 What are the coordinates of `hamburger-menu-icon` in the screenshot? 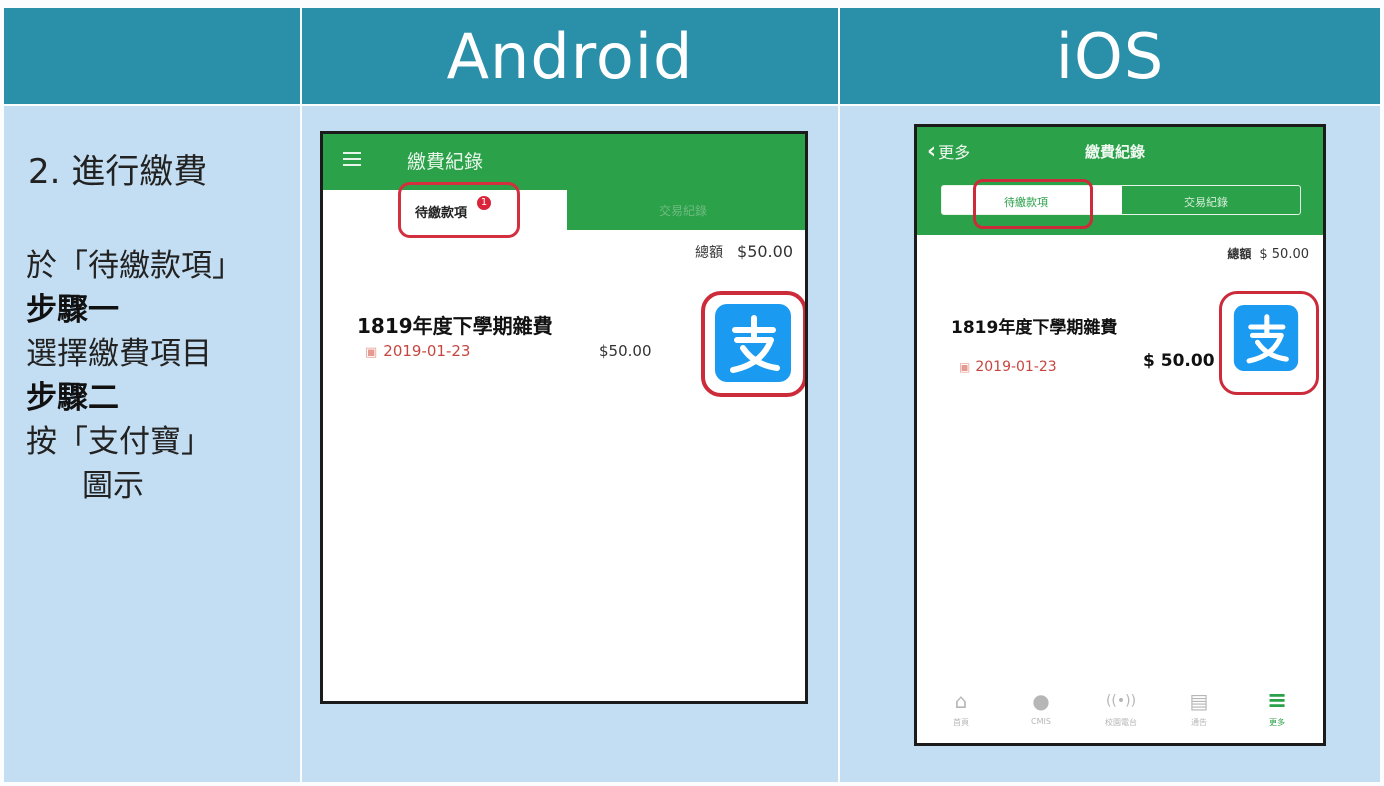 It's located at (352, 159).